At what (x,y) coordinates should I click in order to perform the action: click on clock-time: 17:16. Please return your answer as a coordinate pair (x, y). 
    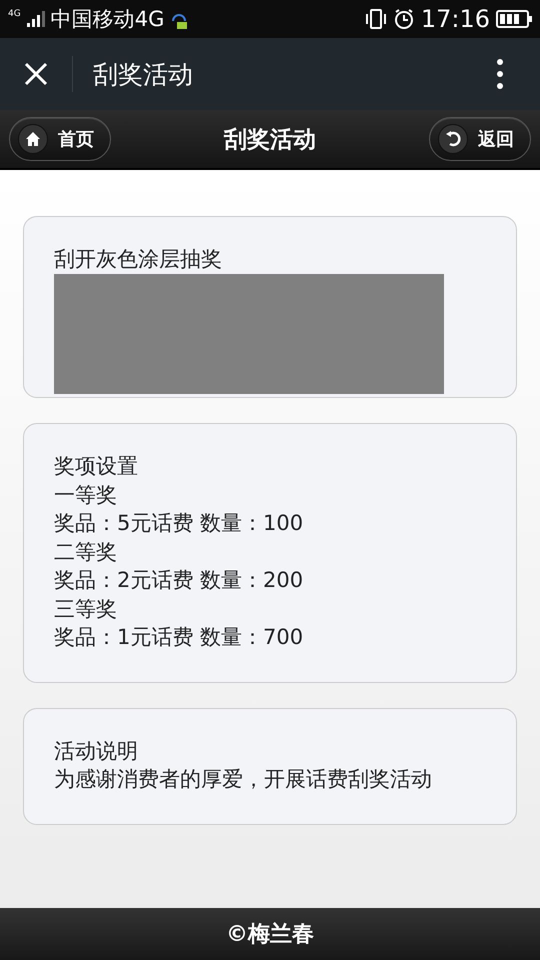
    Looking at the image, I should click on (455, 19).